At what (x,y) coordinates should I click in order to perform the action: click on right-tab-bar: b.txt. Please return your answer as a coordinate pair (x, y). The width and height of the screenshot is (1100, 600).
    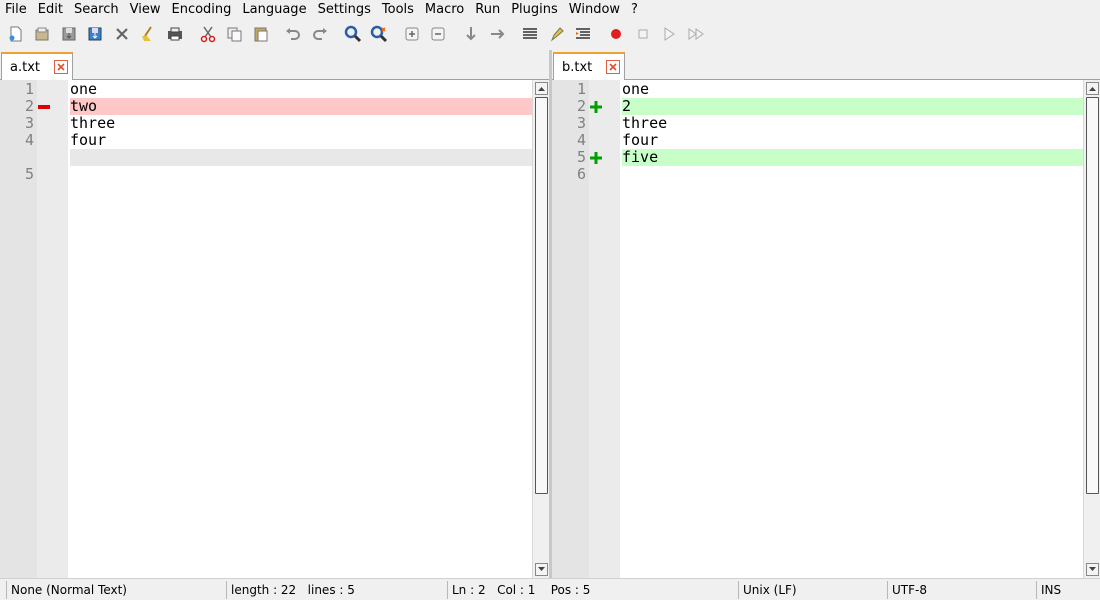
    Looking at the image, I should click on (826, 65).